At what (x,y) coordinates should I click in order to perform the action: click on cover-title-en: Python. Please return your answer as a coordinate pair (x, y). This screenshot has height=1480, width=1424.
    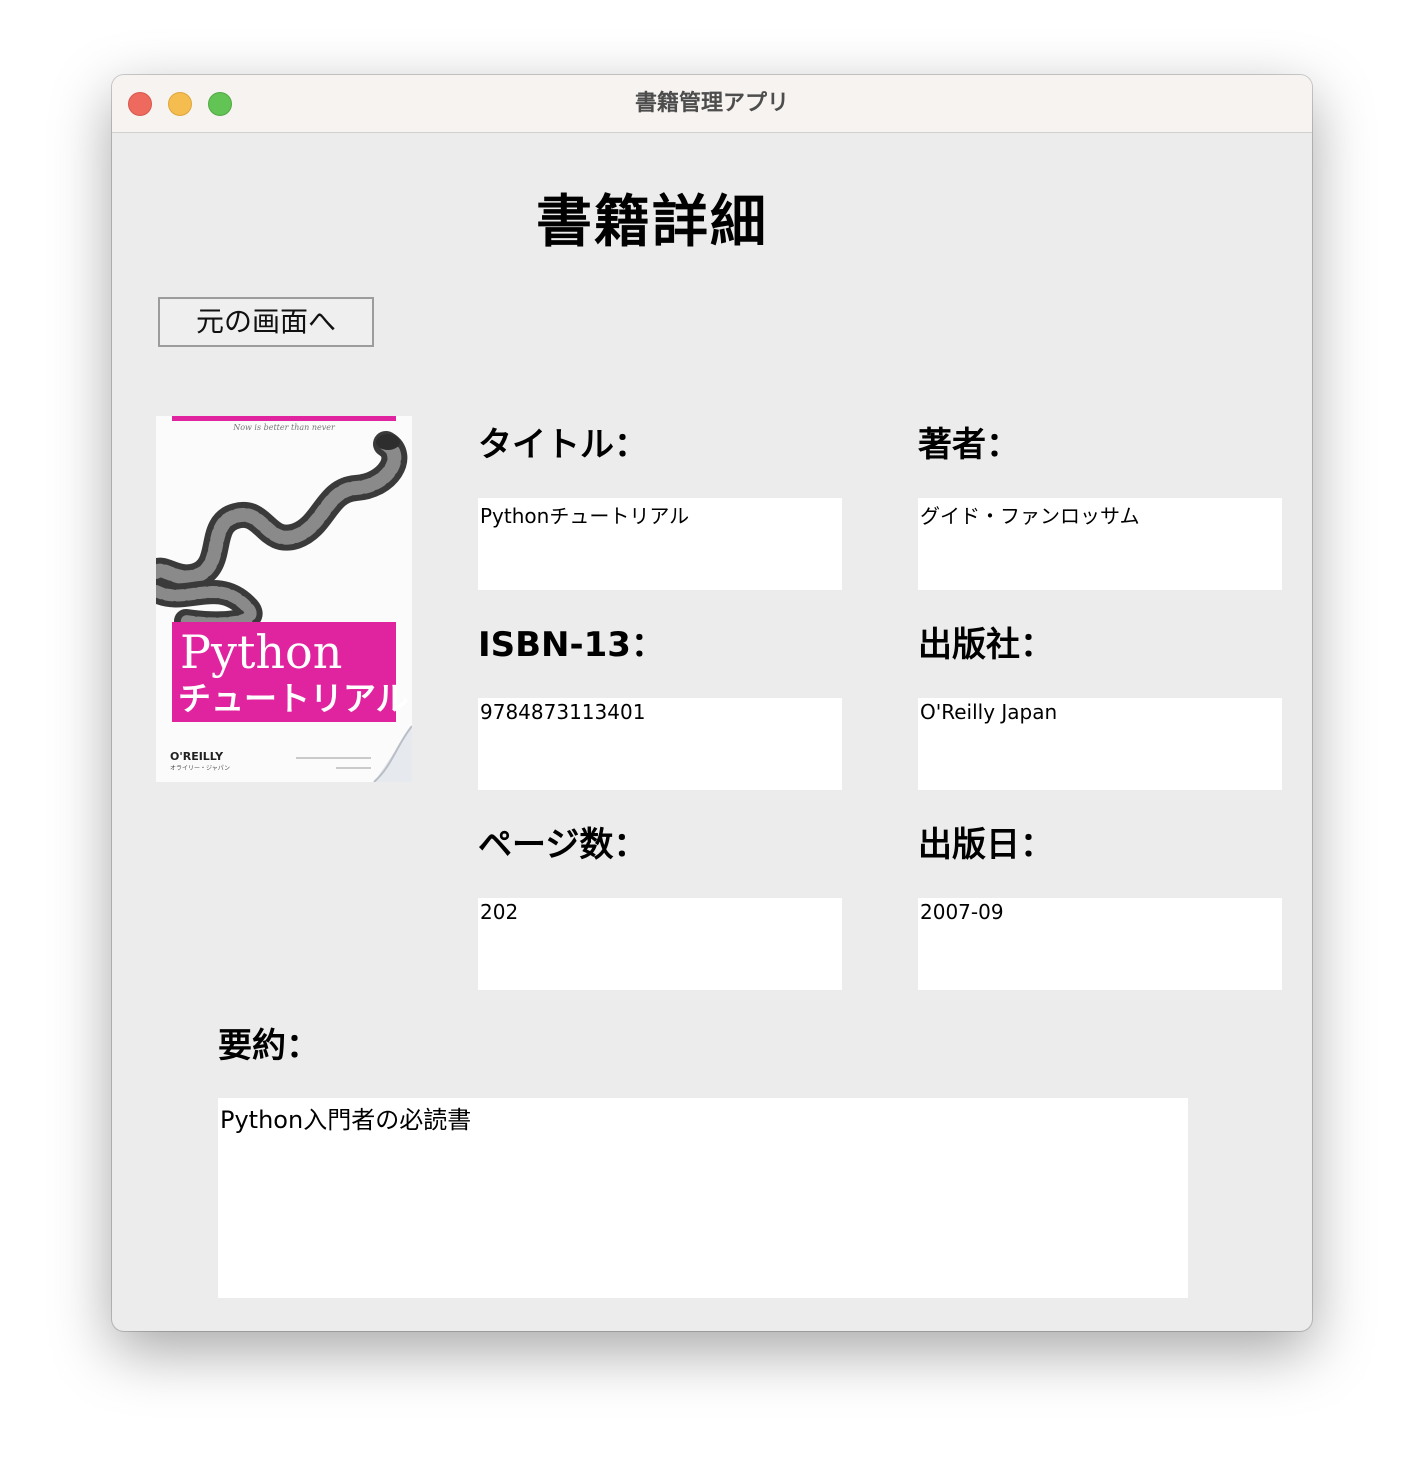
    Looking at the image, I should click on (261, 652).